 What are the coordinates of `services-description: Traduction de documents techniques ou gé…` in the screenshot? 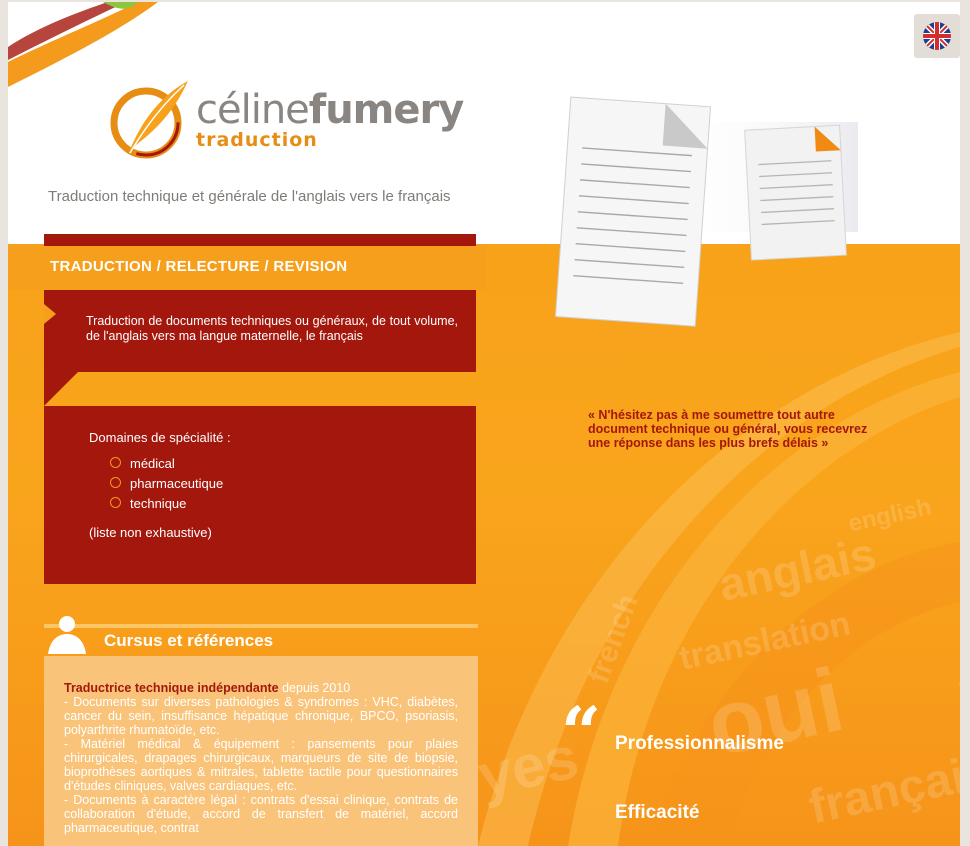 It's located at (272, 328).